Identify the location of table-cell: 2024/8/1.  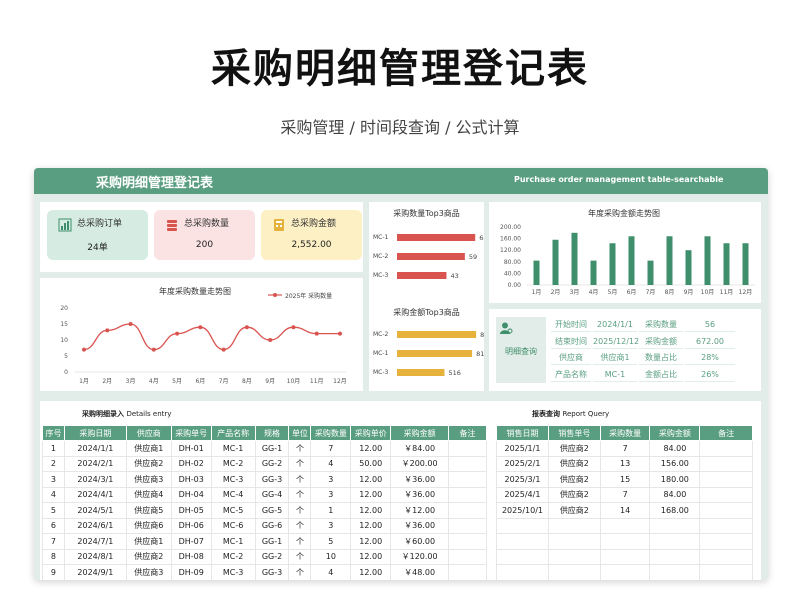
(95, 556).